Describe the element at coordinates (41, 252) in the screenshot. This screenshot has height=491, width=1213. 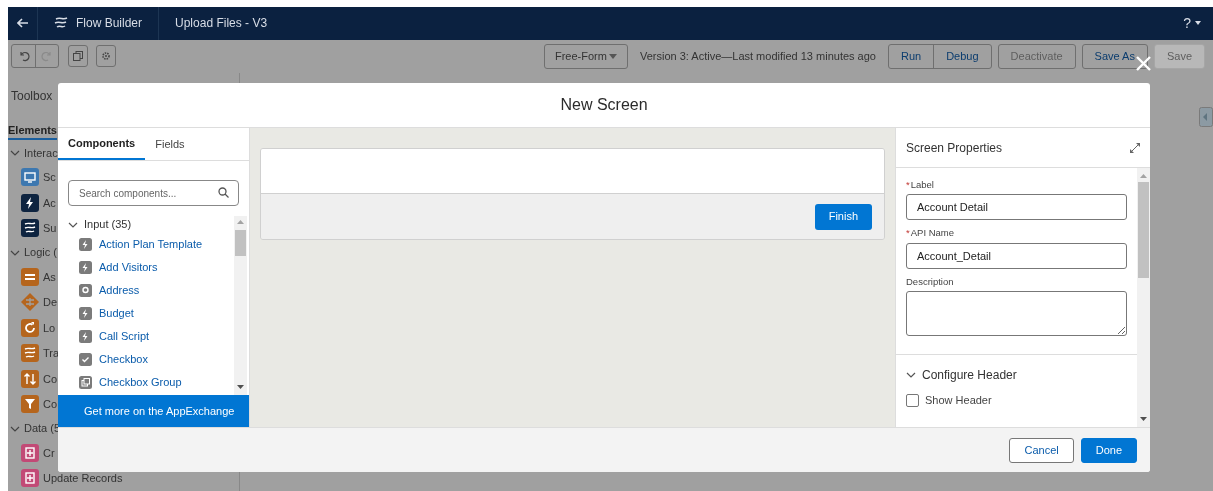
I see `group-header: Logic (` at that location.